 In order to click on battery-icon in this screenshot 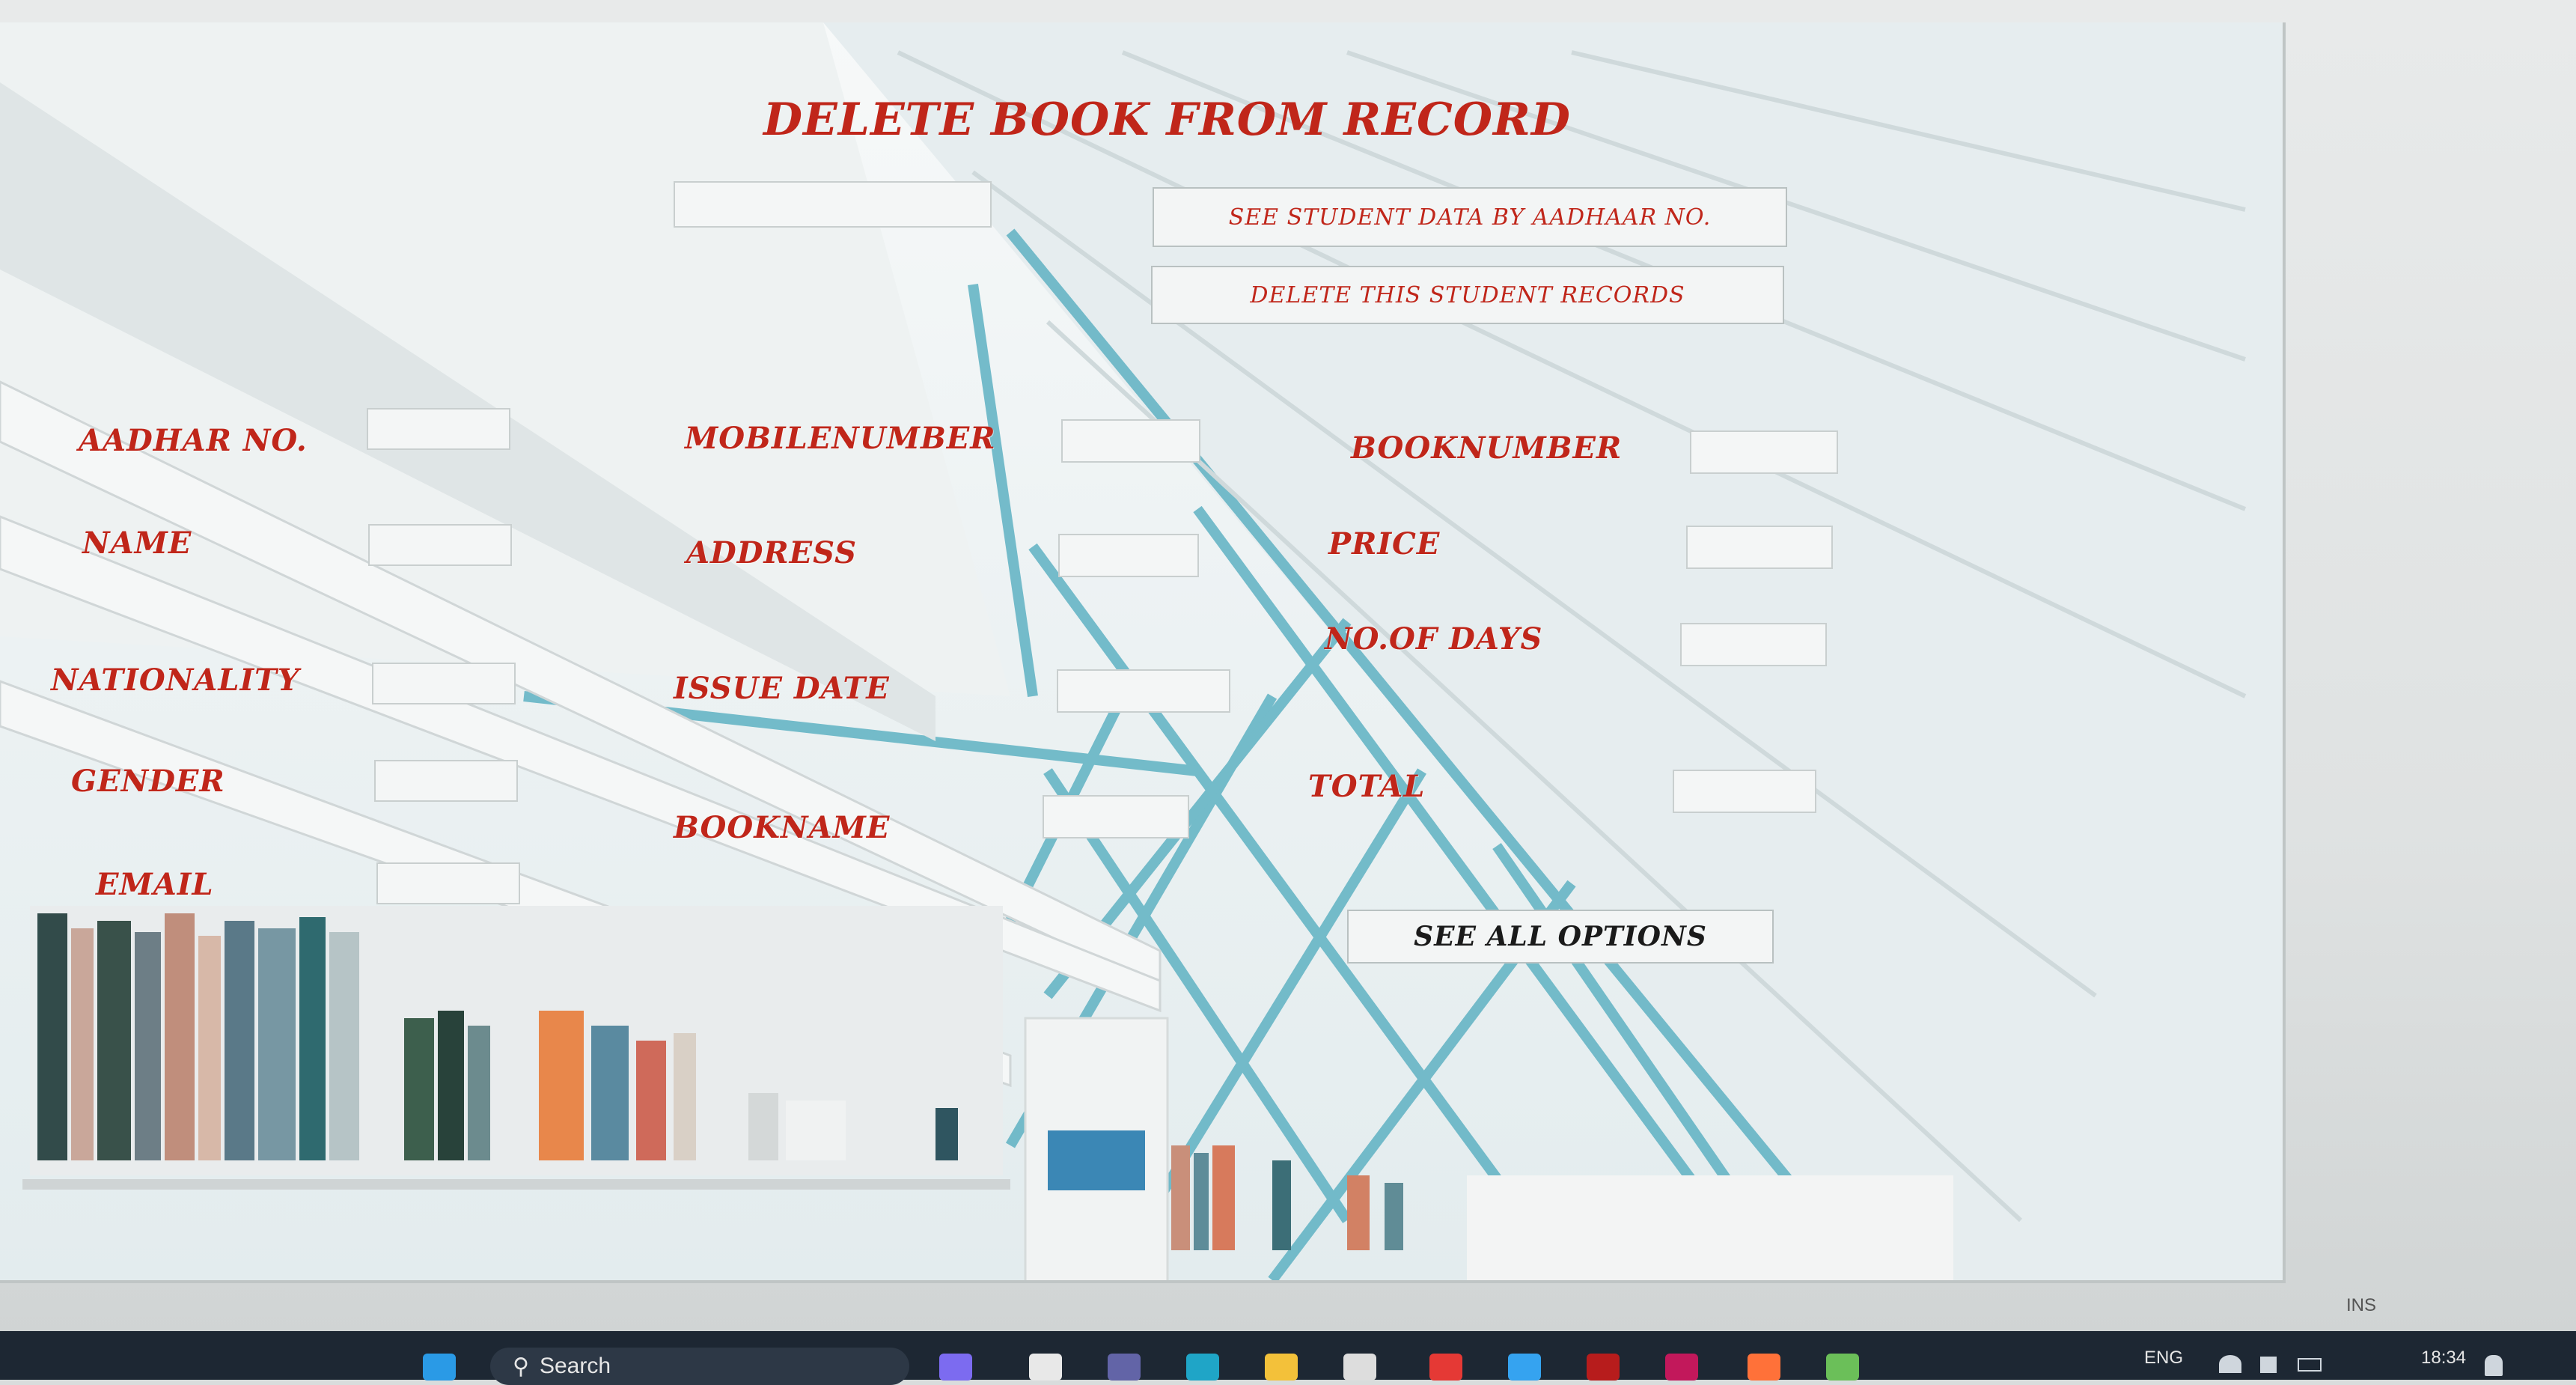, I will do `click(2310, 1365)`.